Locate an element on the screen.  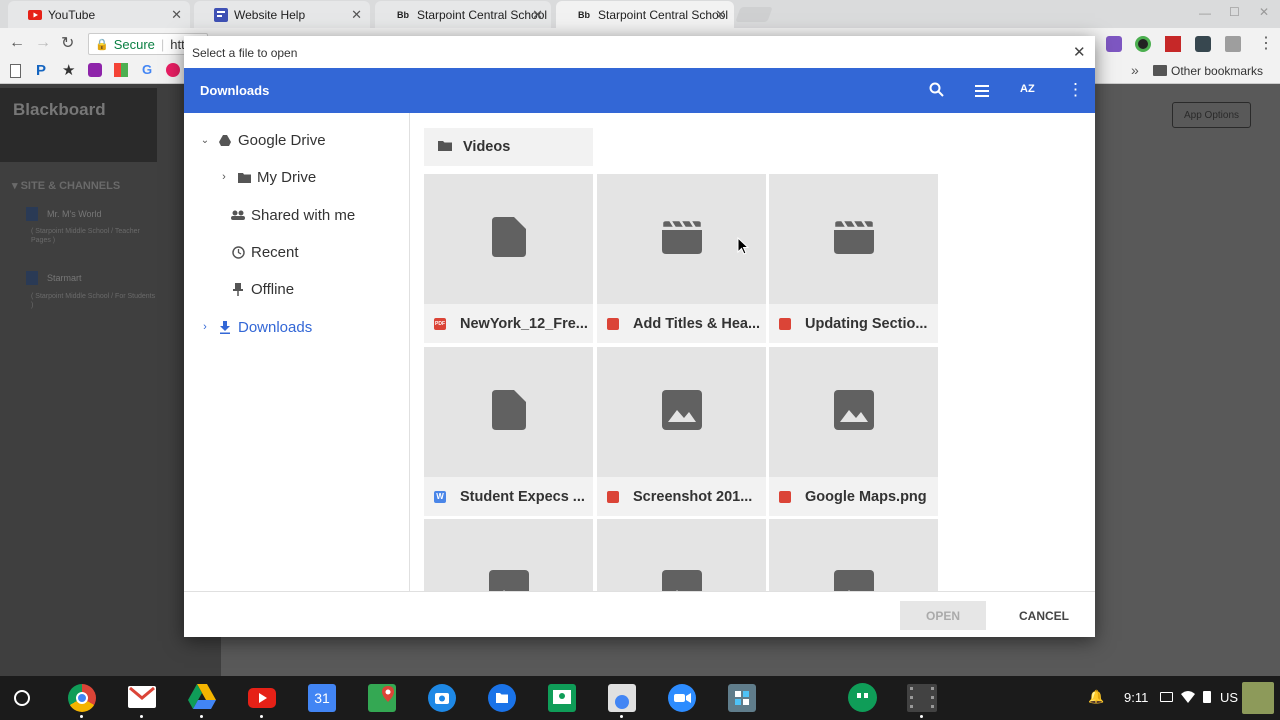
google-bookmark-icon: G is located at coordinates (147, 69).